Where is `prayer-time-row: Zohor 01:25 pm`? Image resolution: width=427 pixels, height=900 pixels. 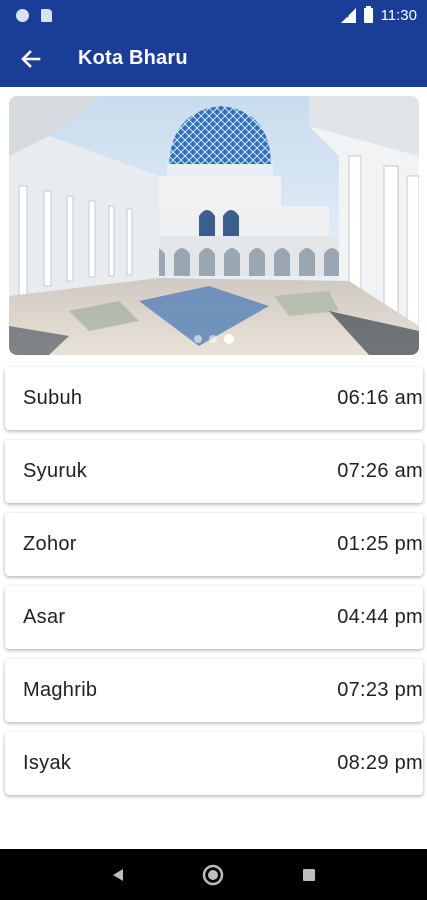 prayer-time-row: Zohor 01:25 pm is located at coordinates (214, 544).